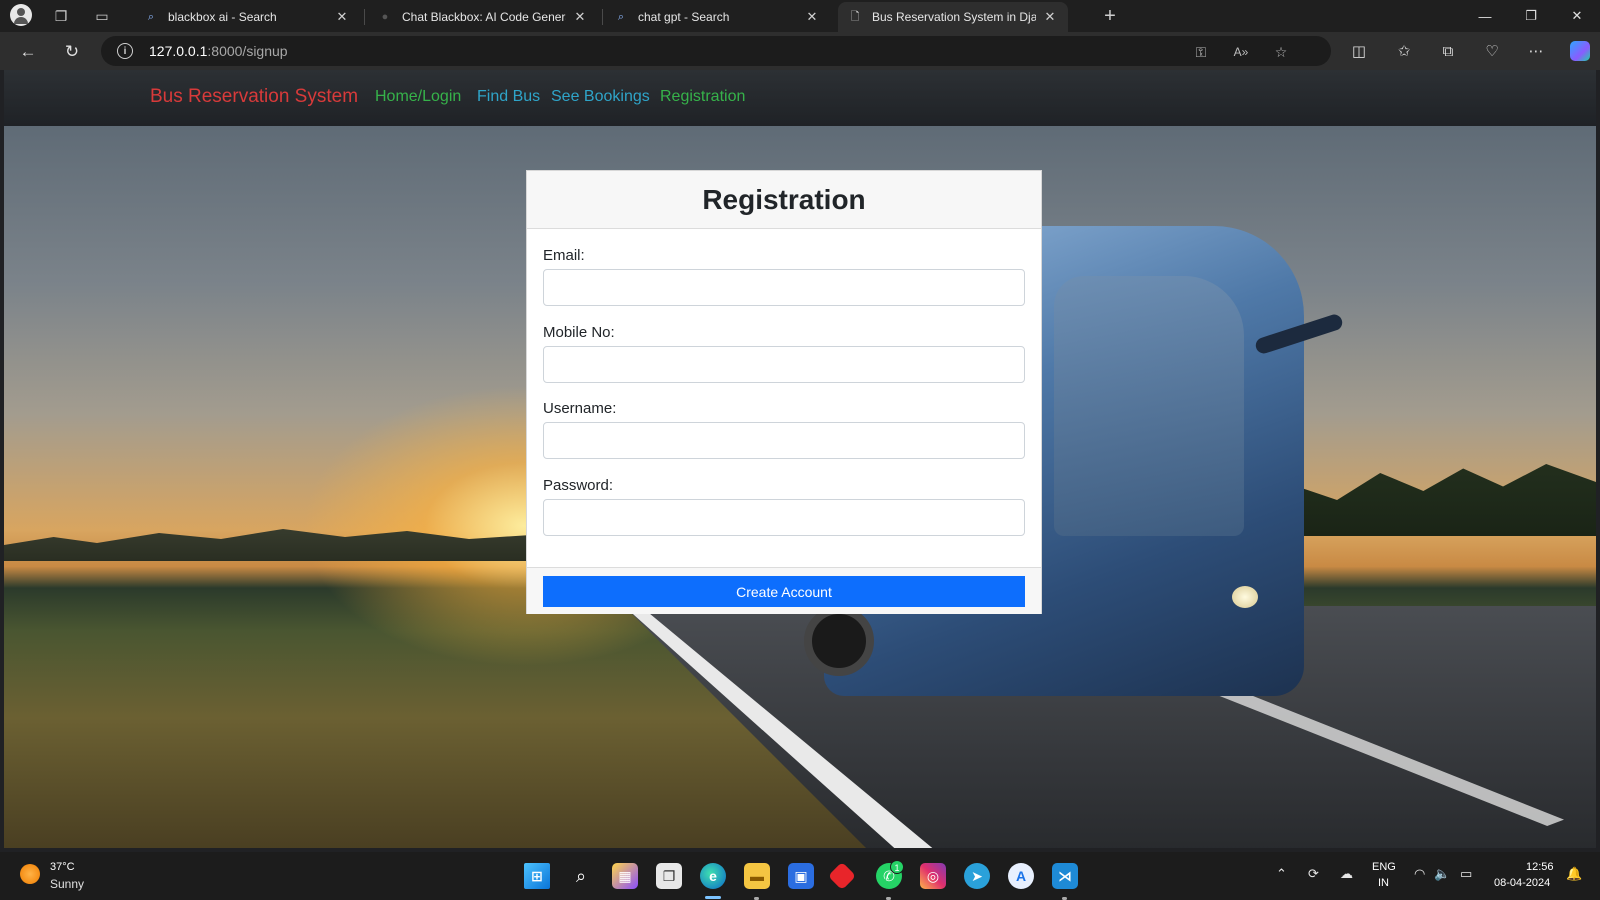  I want to click on show-hidden-icons-icon: ⌃, so click(1281, 874).